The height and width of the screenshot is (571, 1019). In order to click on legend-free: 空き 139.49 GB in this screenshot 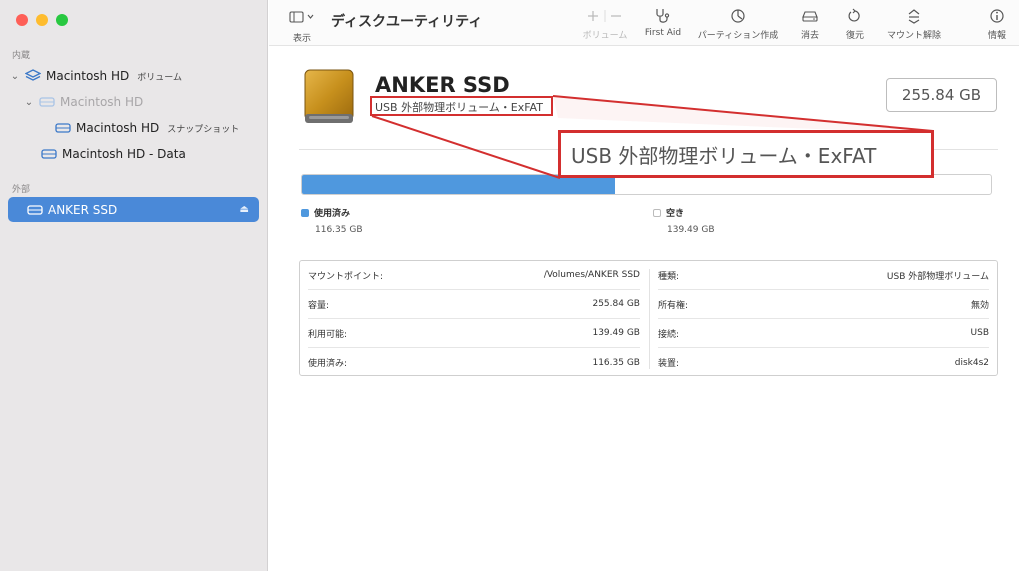, I will do `click(684, 220)`.